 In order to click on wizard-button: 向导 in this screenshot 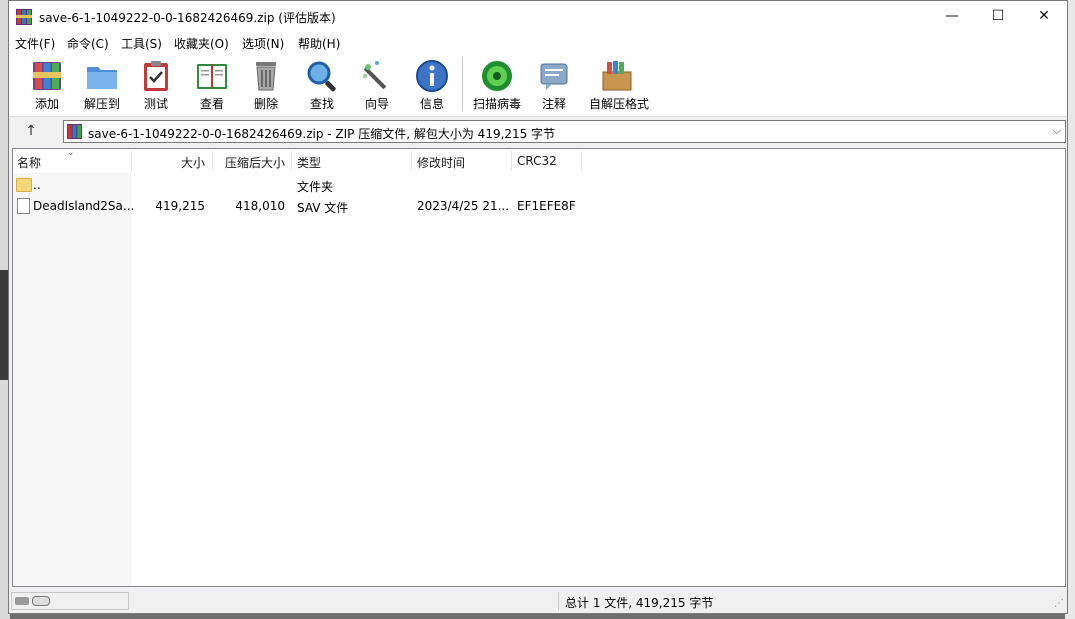, I will do `click(377, 84)`.